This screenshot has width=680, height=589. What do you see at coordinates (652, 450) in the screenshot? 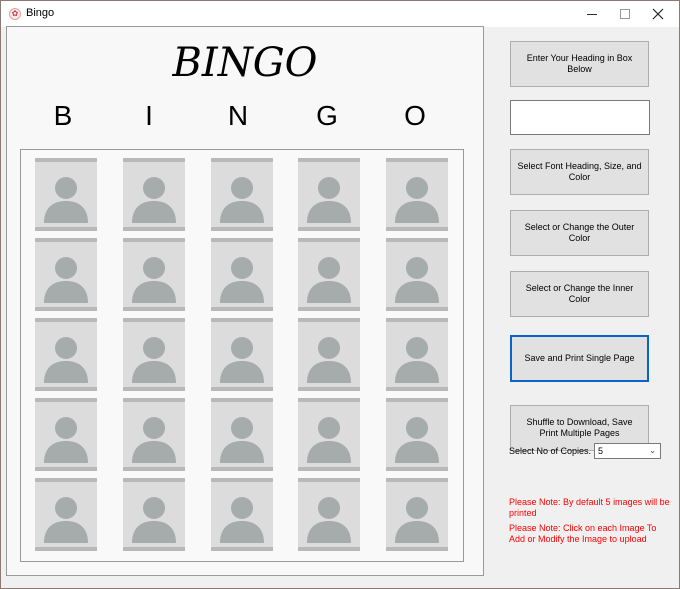
I see `chevron-down-icon: ⌄` at bounding box center [652, 450].